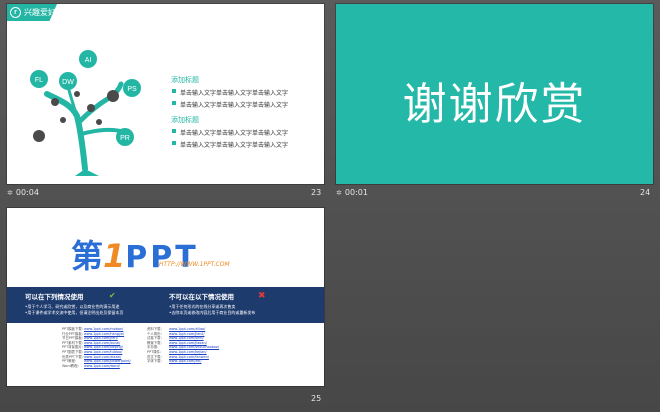 Image resolution: width=660 pixels, height=412 pixels. I want to click on svg-text: FL, so click(39, 80).